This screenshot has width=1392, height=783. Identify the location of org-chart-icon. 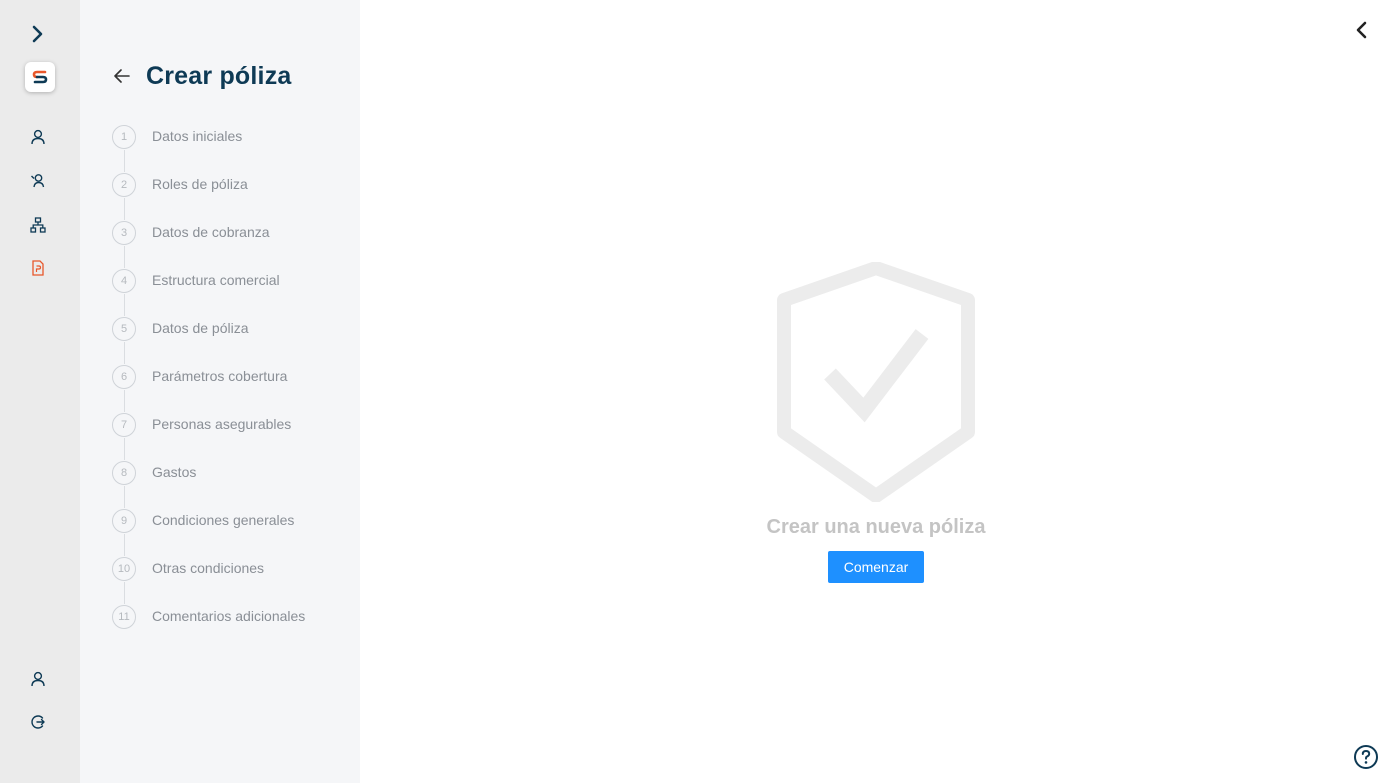
(38, 225).